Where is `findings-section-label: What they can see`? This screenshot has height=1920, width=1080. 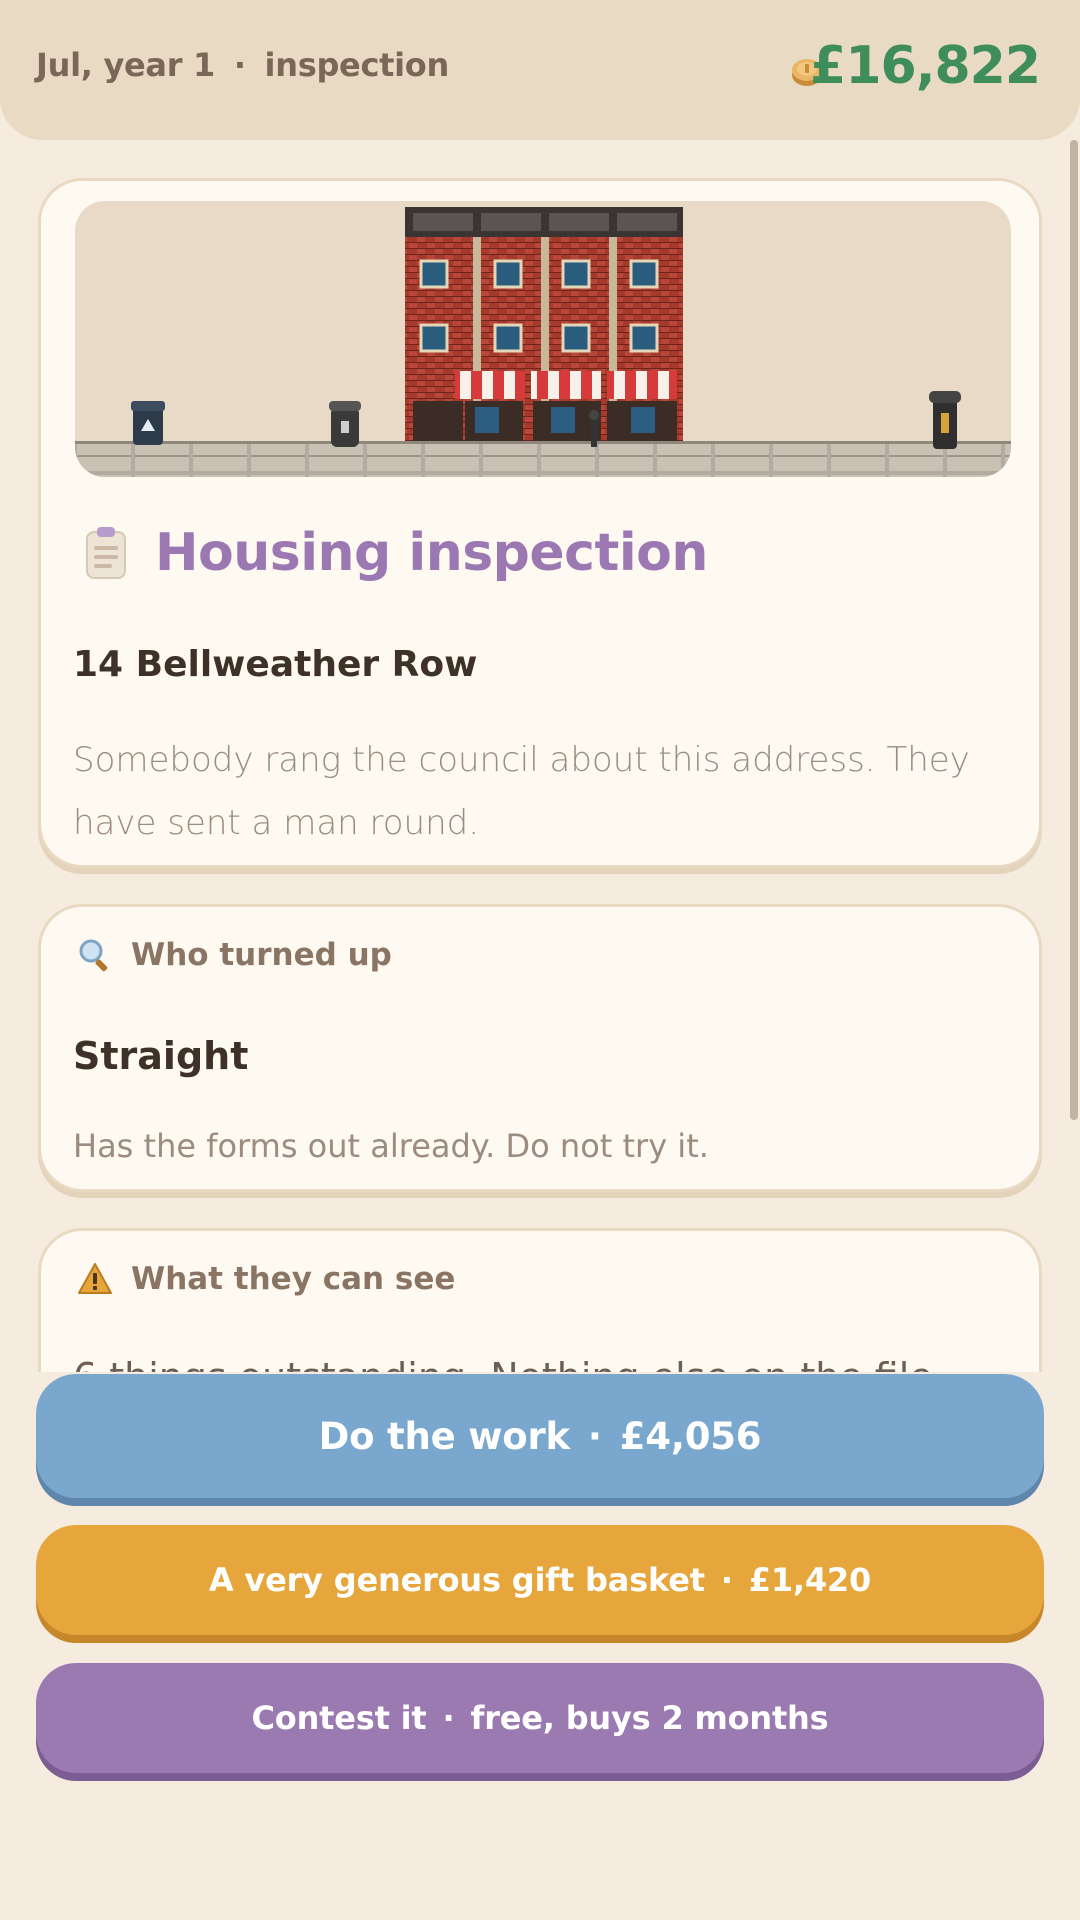 findings-section-label: What they can see is located at coordinates (293, 1279).